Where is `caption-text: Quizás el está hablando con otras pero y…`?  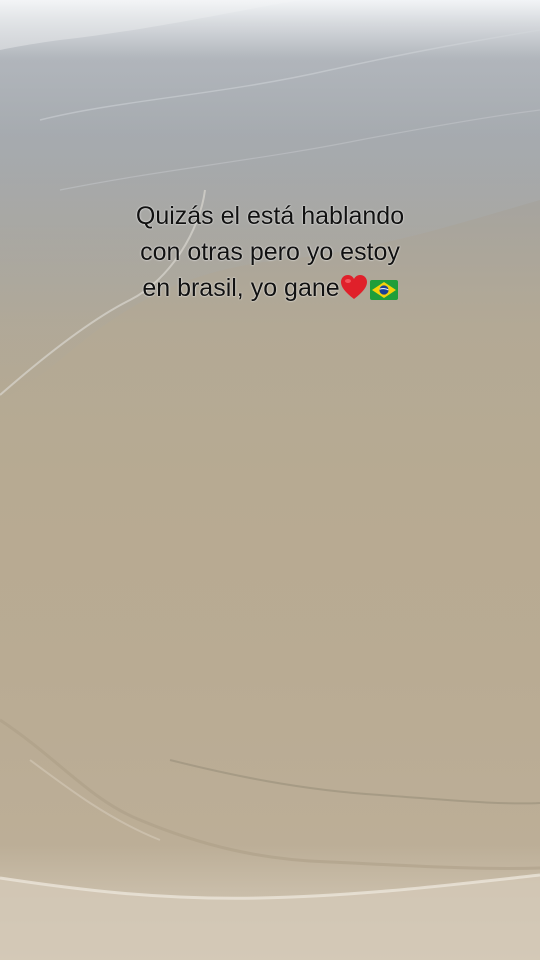
caption-text: Quizás el está hablando con otras pero y… is located at coordinates (270, 254).